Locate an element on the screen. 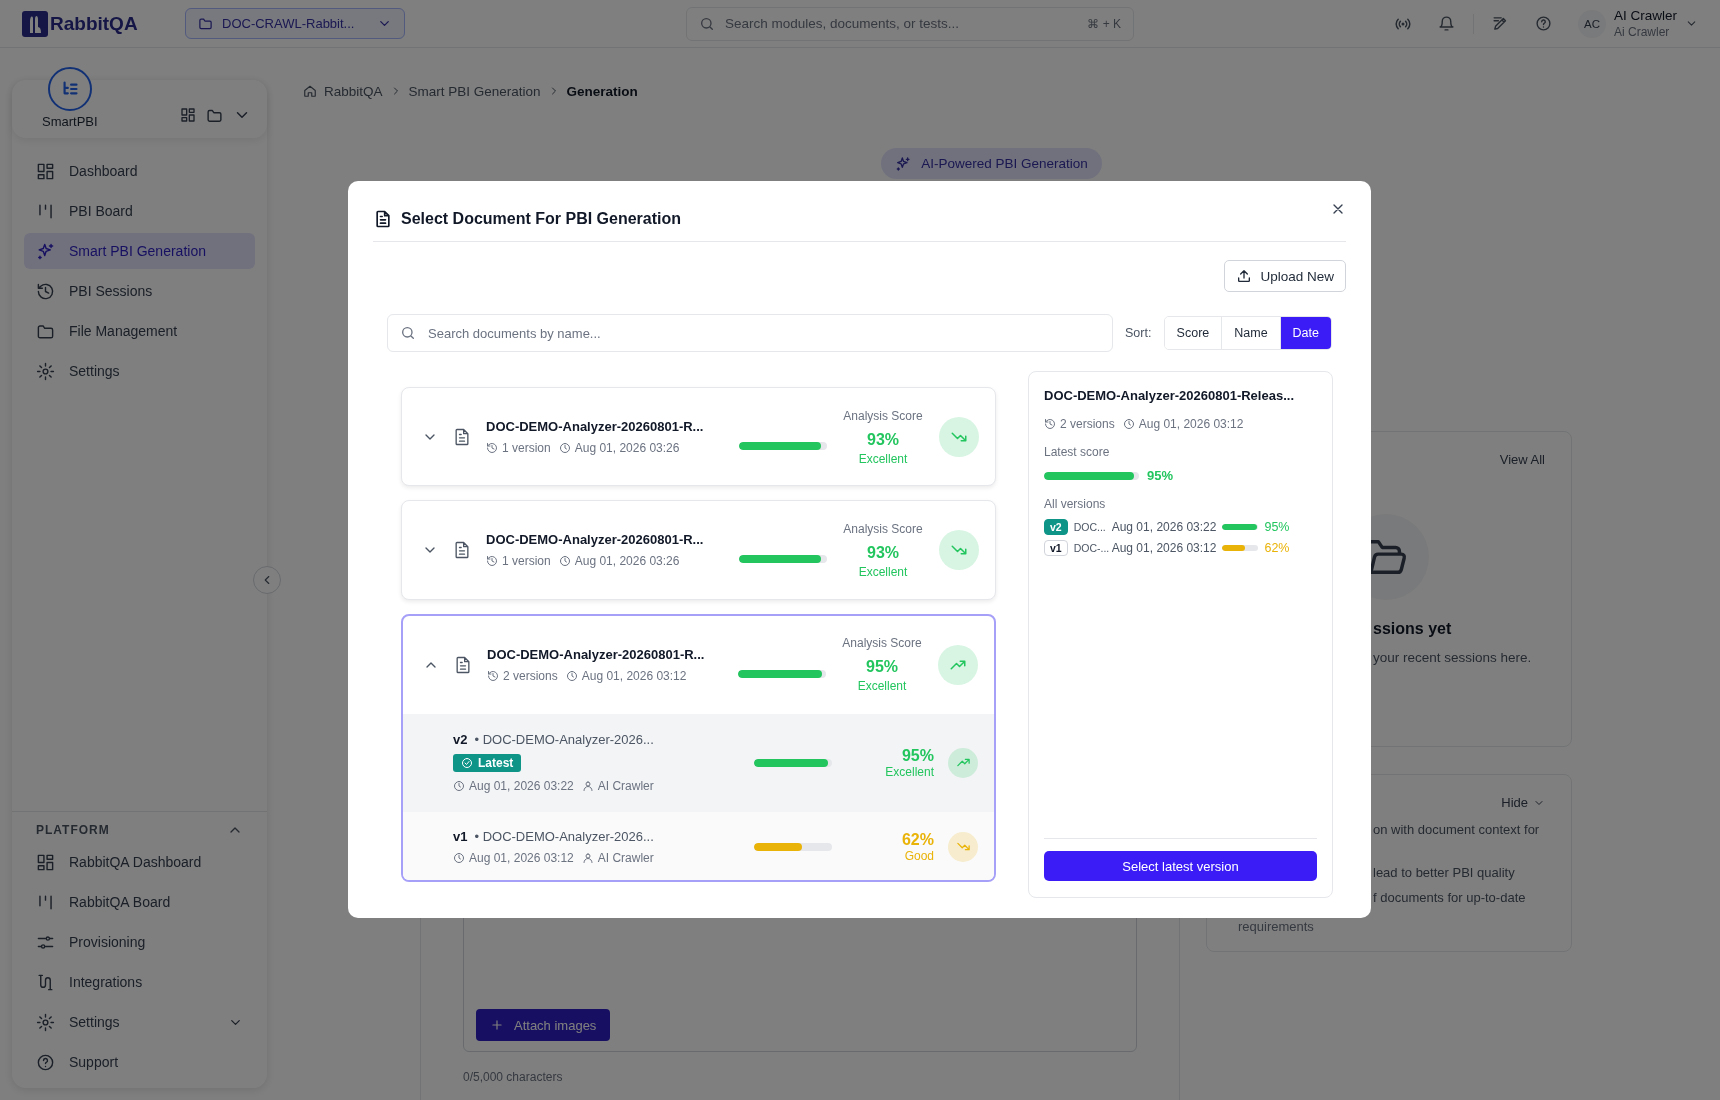  folder-icon is located at coordinates (205, 23).